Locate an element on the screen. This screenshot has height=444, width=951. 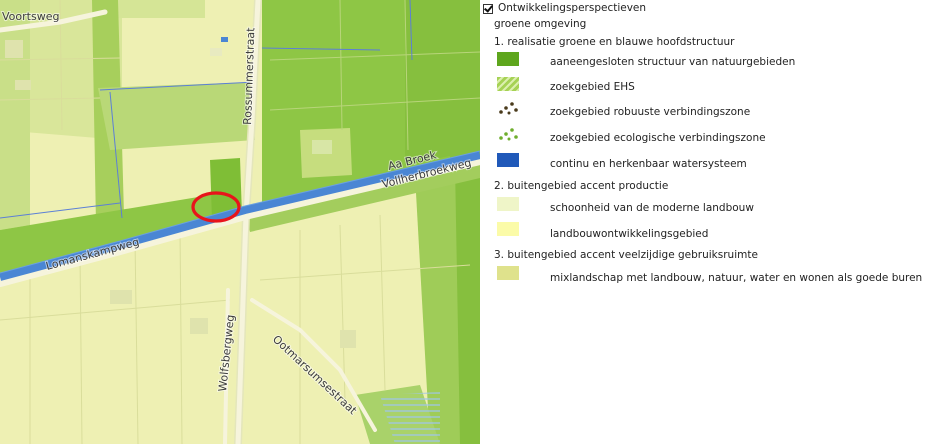
area-green-field-mid is located at coordinates (176, 116).